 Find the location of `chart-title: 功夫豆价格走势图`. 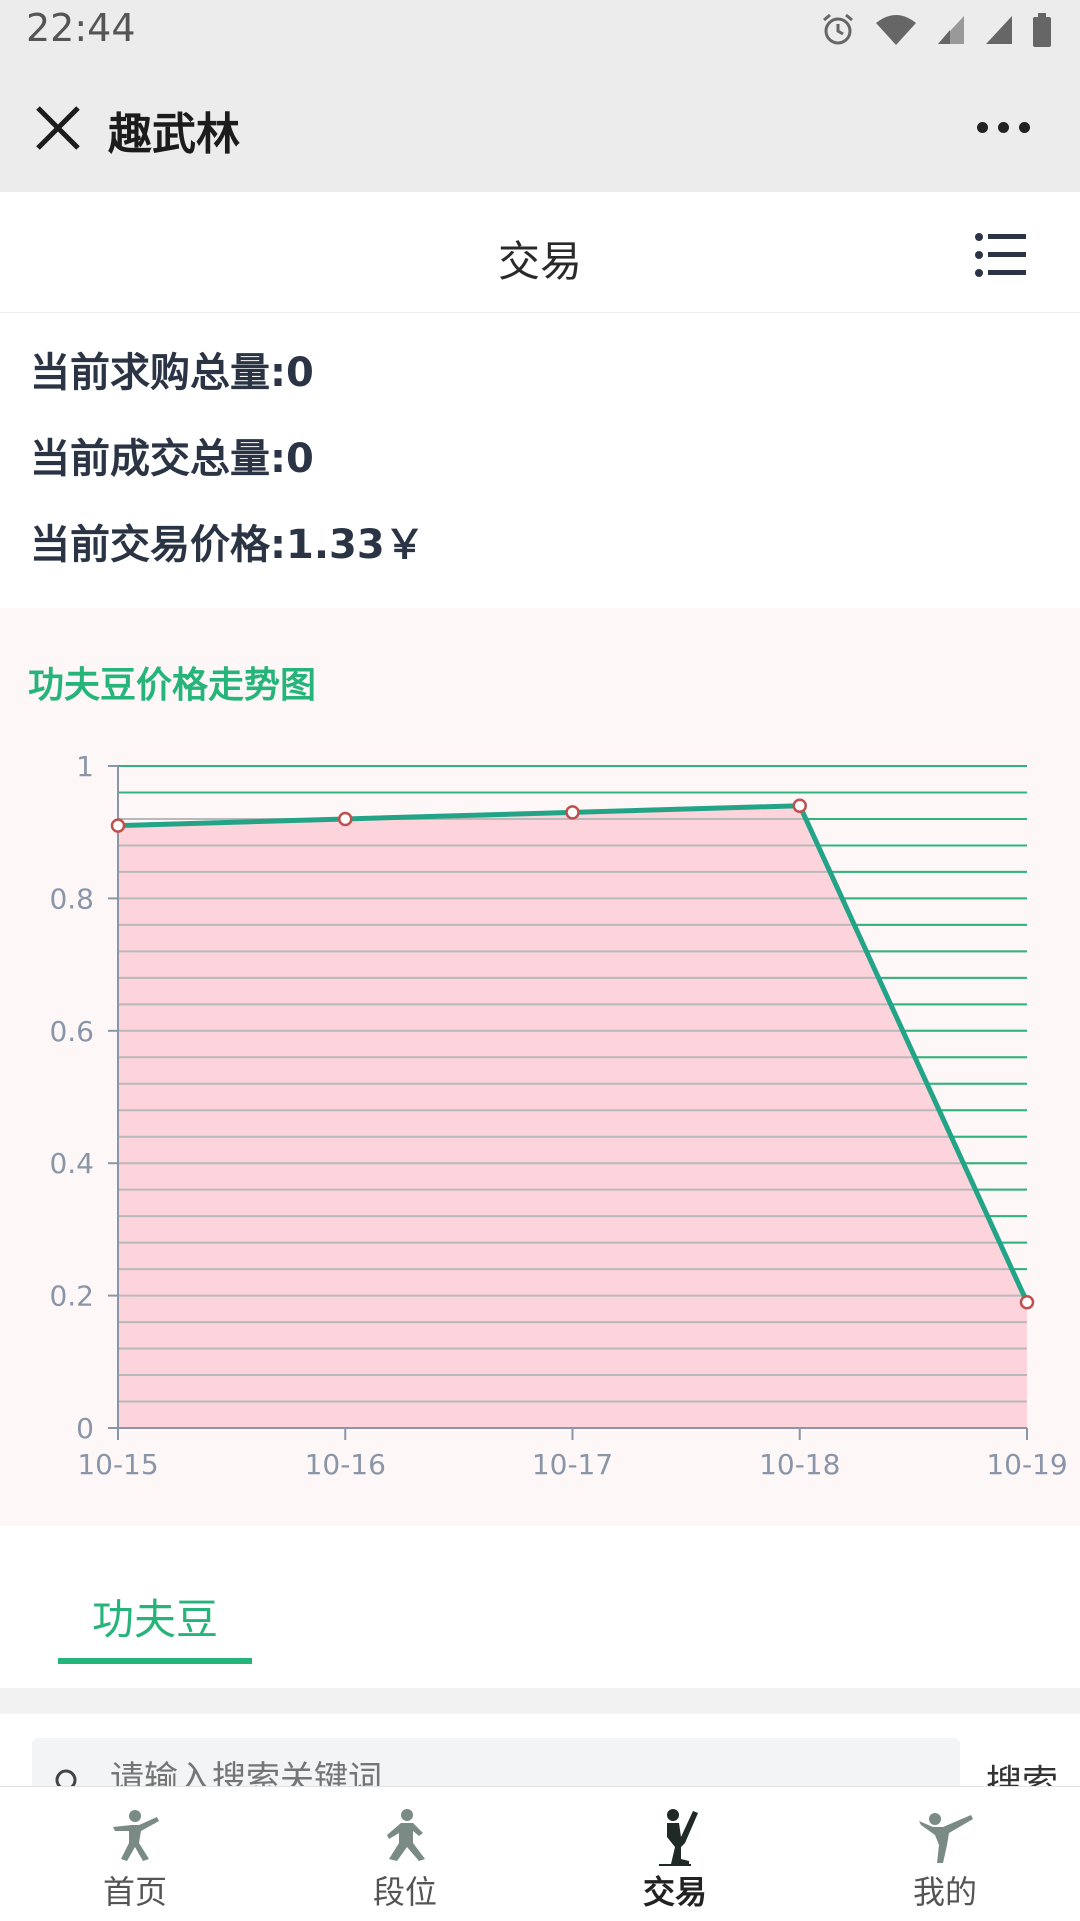

chart-title: 功夫豆价格走势图 is located at coordinates (172, 685).